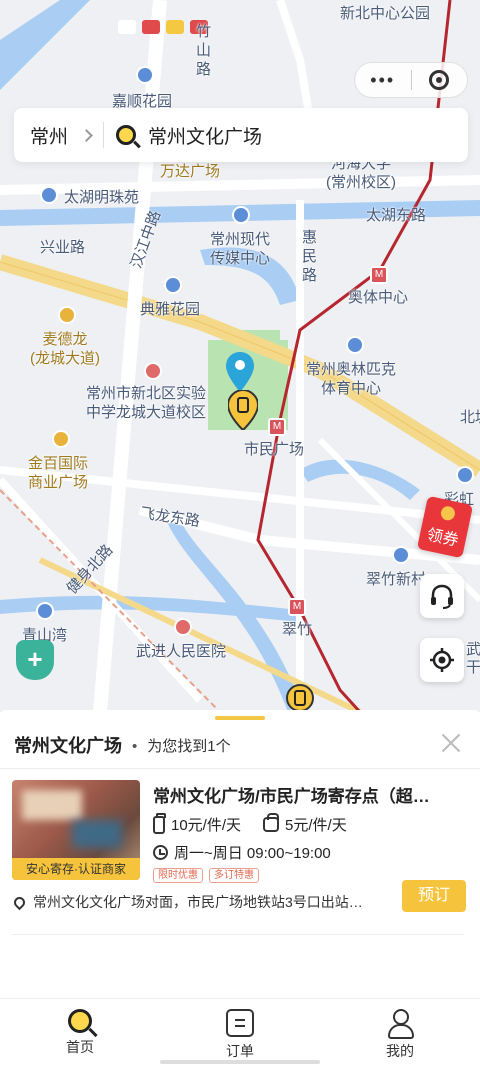  I want to click on map-label-school: 常州市新北区实验 中学龙城大道校区, so click(146, 403).